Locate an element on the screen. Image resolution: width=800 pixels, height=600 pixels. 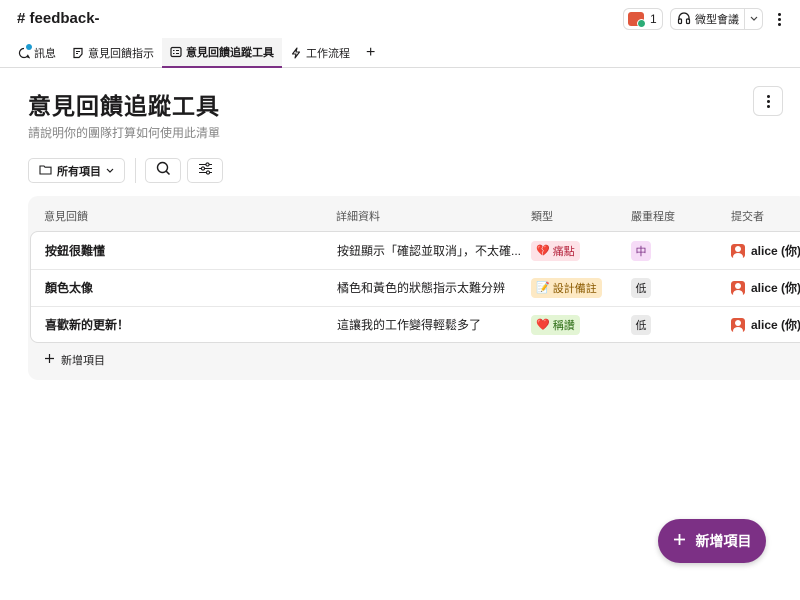
severity-cell: 中 is located at coordinates (641, 250).